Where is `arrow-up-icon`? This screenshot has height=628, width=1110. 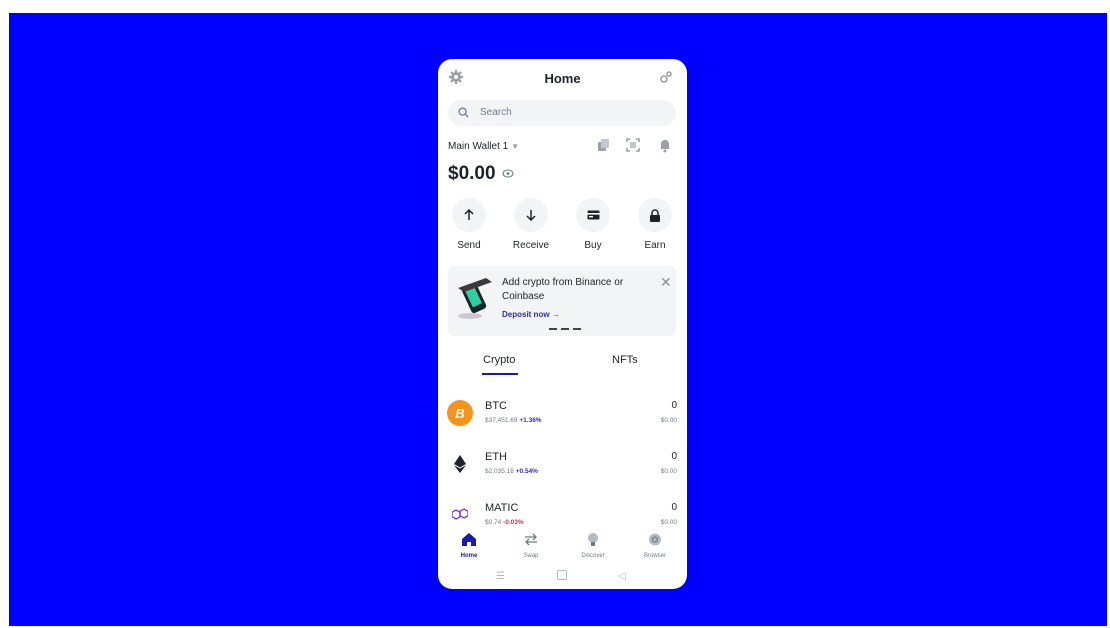
arrow-up-icon is located at coordinates (469, 214).